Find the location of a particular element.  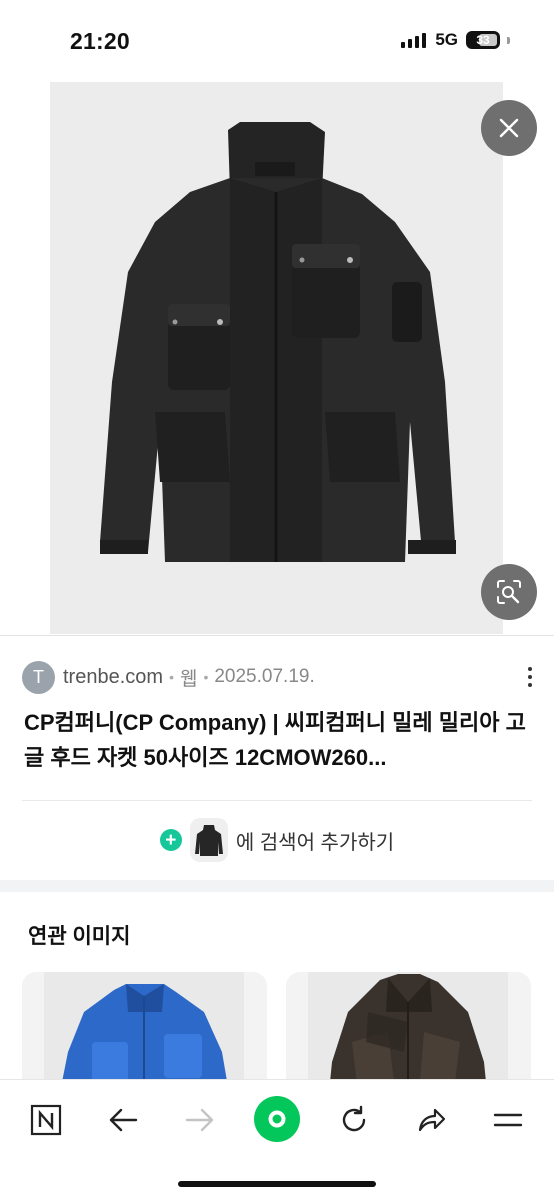

green-dot-icon is located at coordinates (277, 1119).